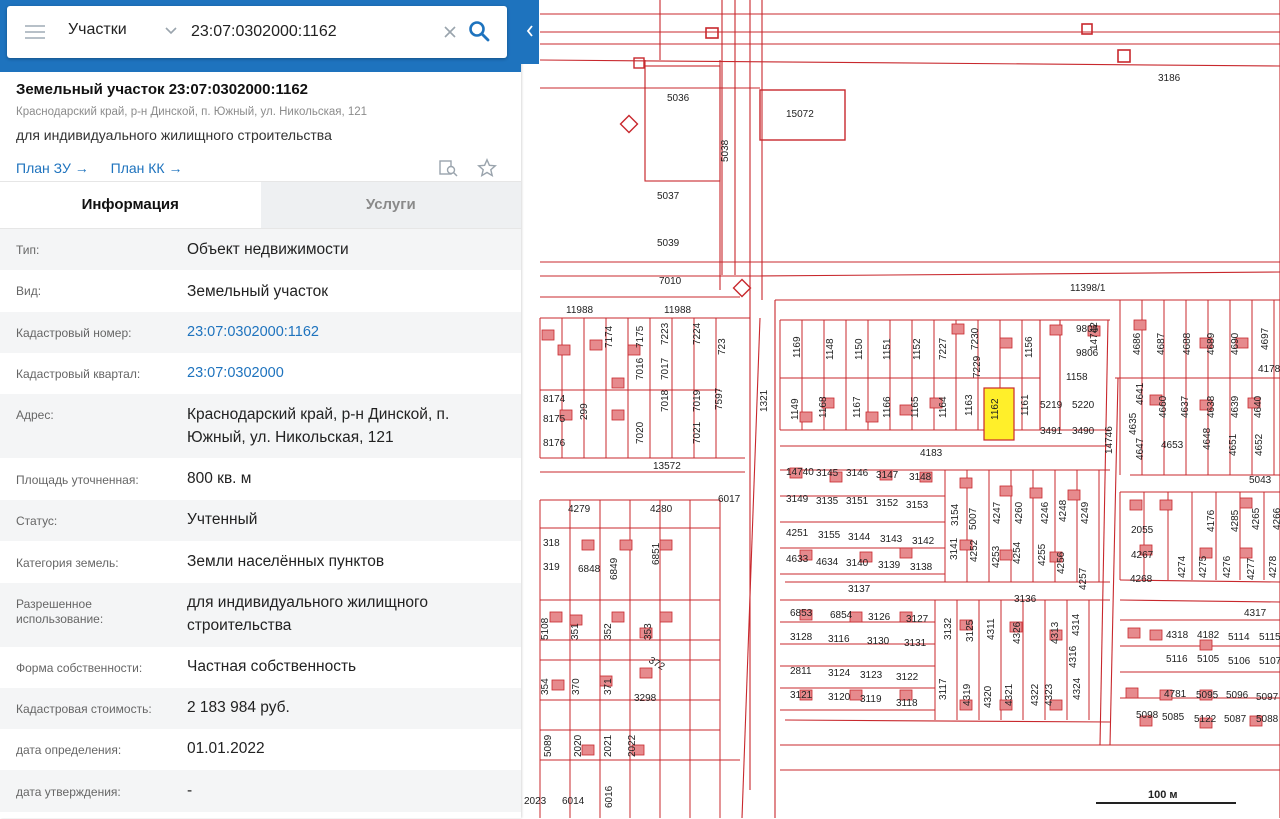 The width and height of the screenshot is (1280, 819). I want to click on parcel-number-label: 371, so click(608, 686).